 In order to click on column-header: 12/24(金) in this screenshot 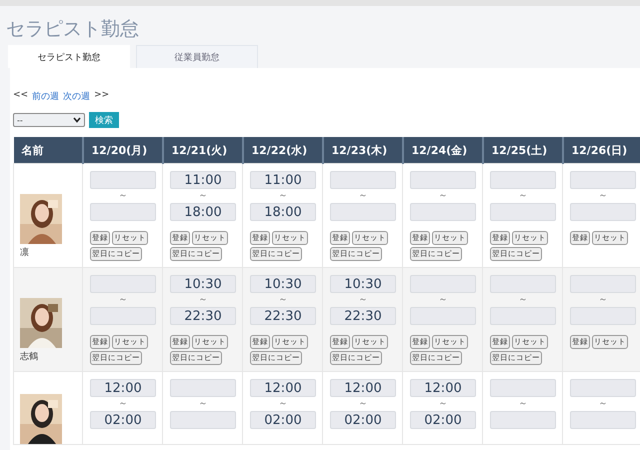, I will do `click(440, 150)`.